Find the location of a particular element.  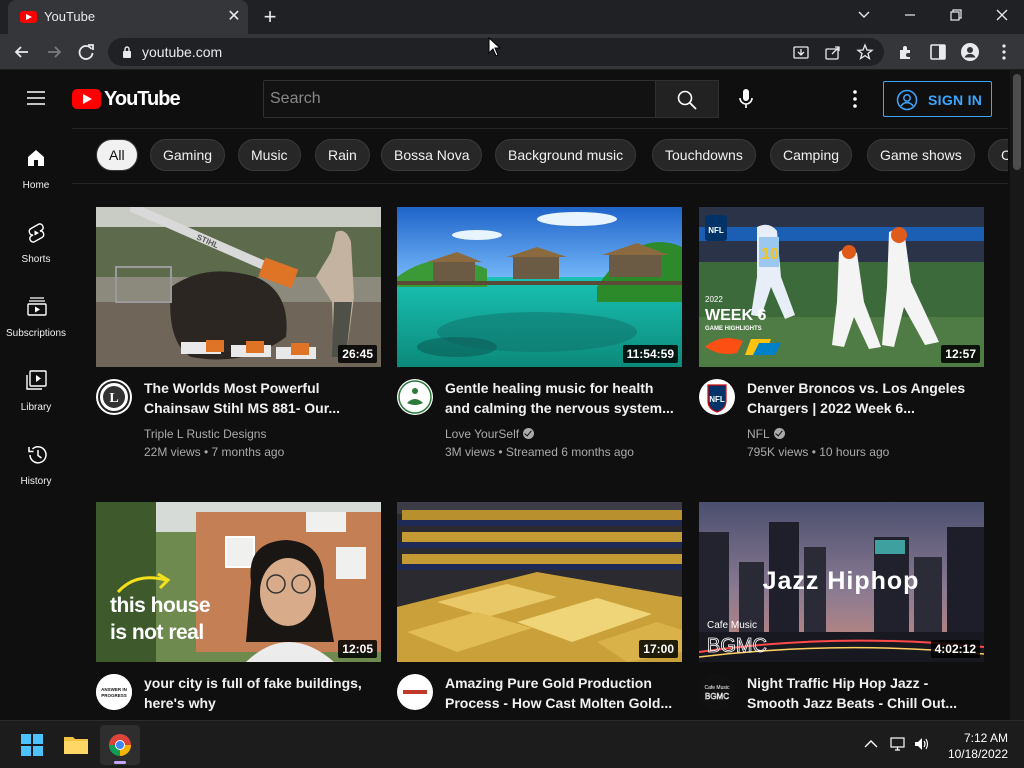

video-thumbnail-nfl: 10 NFL 2022 WEEK 6 GAME HIGHLIGHTS 12:57 is located at coordinates (841, 287).